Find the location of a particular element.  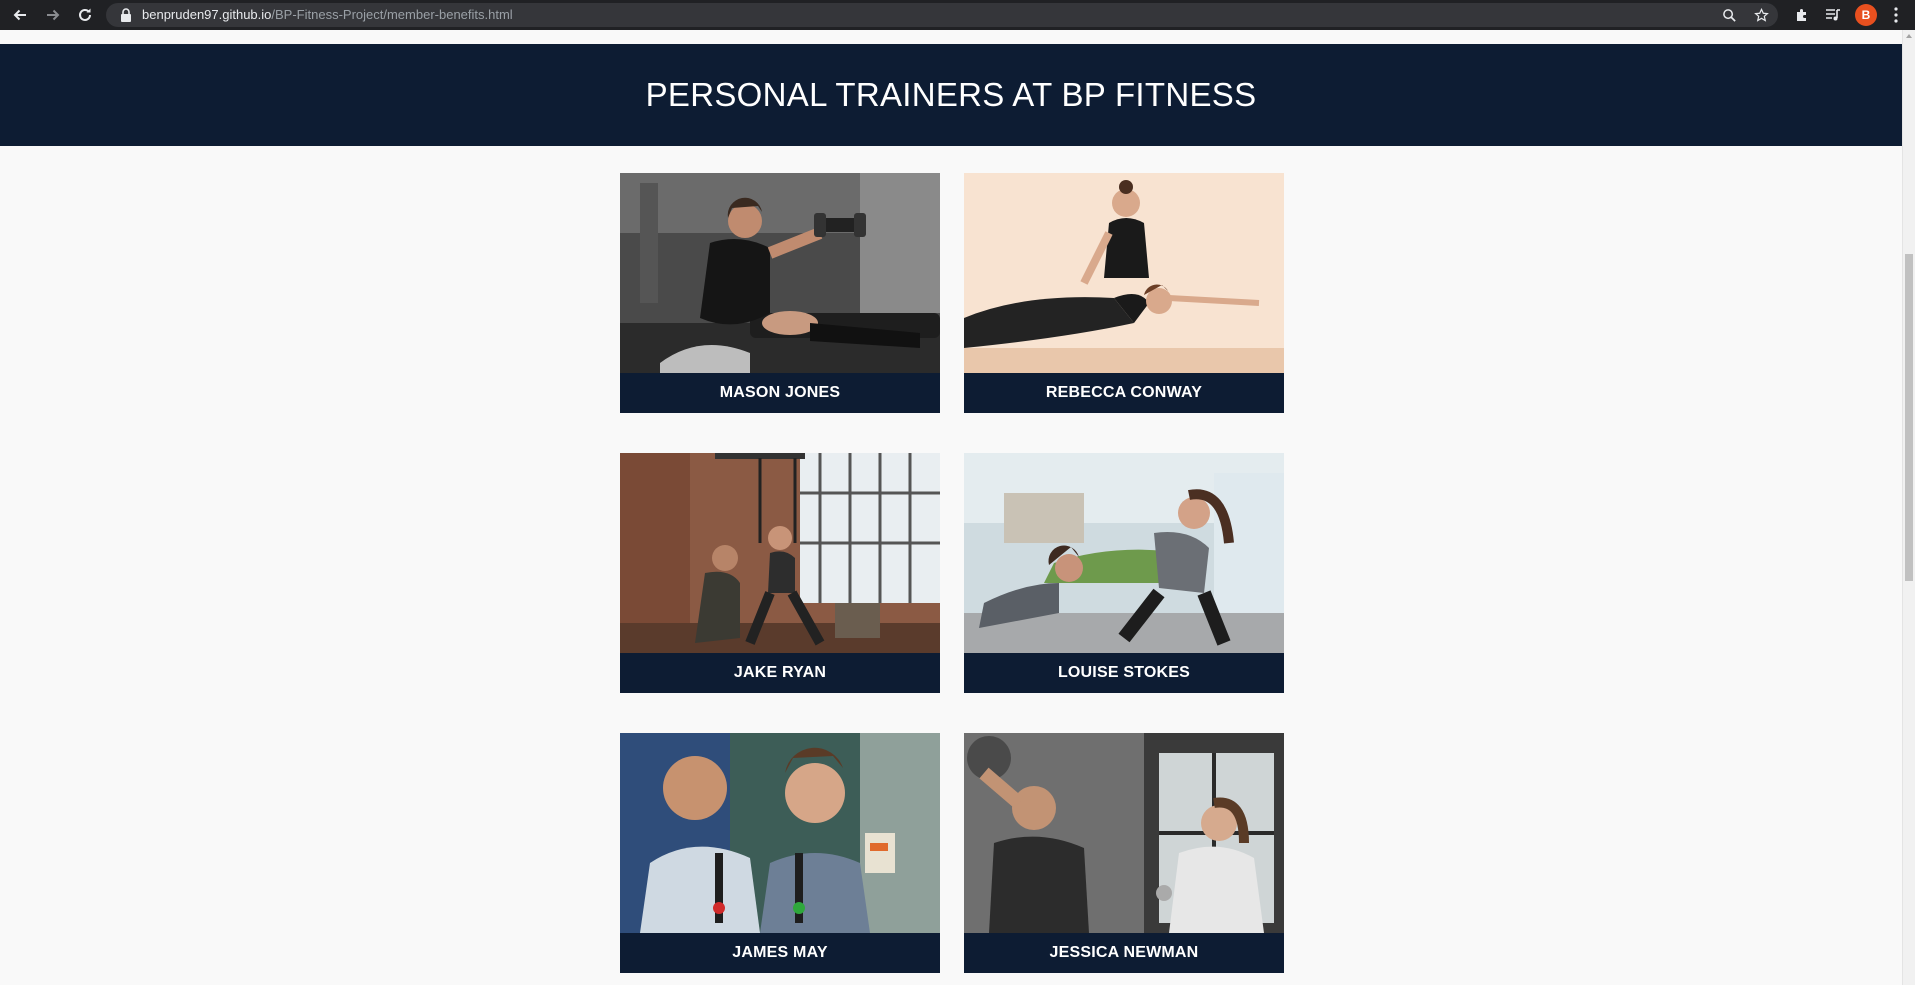

reload-button is located at coordinates (85, 15).